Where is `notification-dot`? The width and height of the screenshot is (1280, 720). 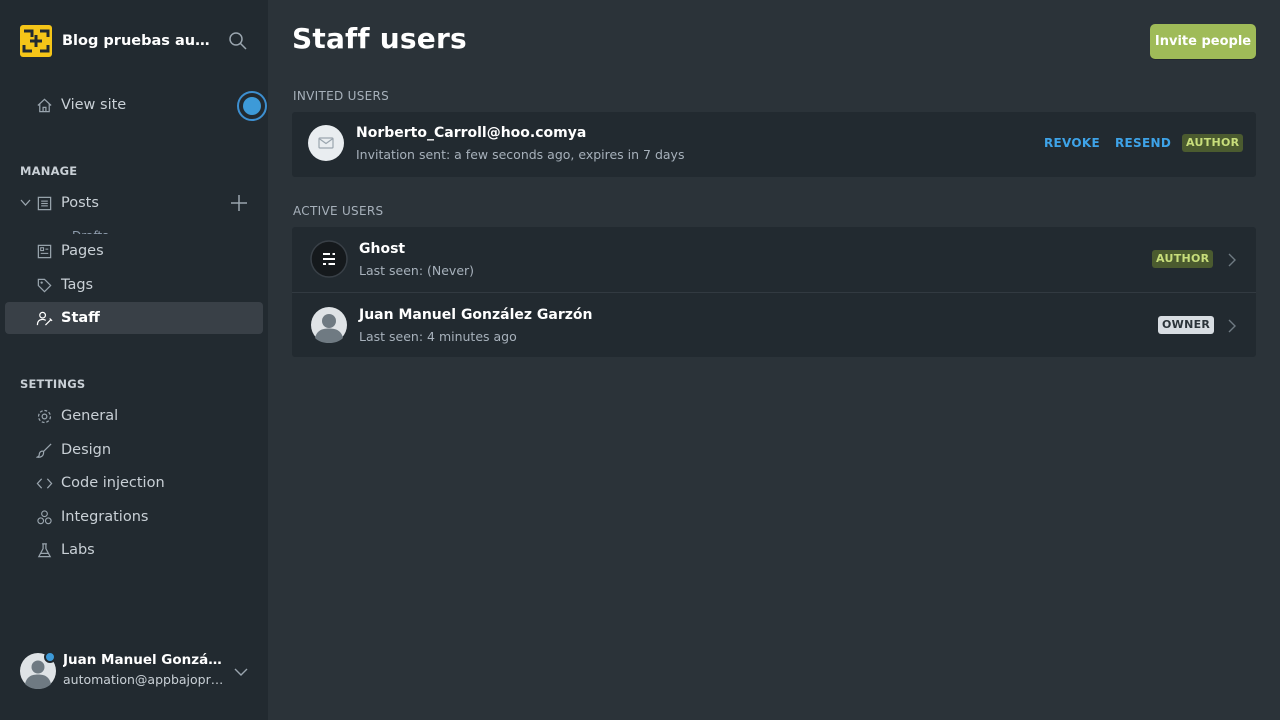
notification-dot is located at coordinates (252, 106).